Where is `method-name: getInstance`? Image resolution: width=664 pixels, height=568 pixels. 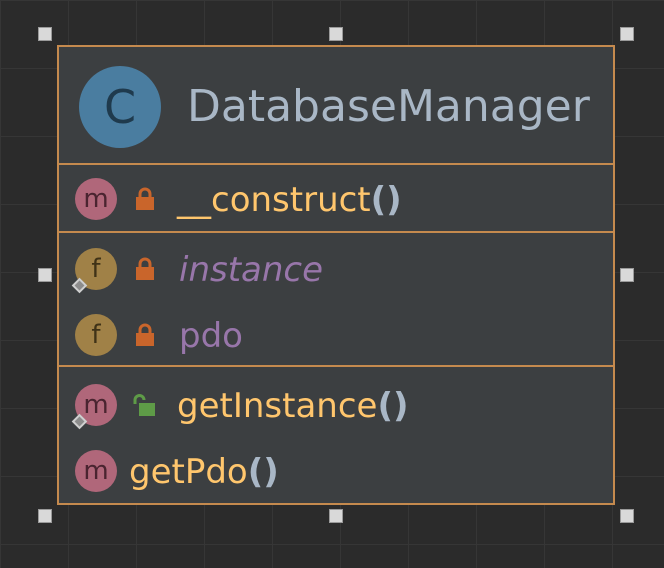 method-name: getInstance is located at coordinates (277, 406).